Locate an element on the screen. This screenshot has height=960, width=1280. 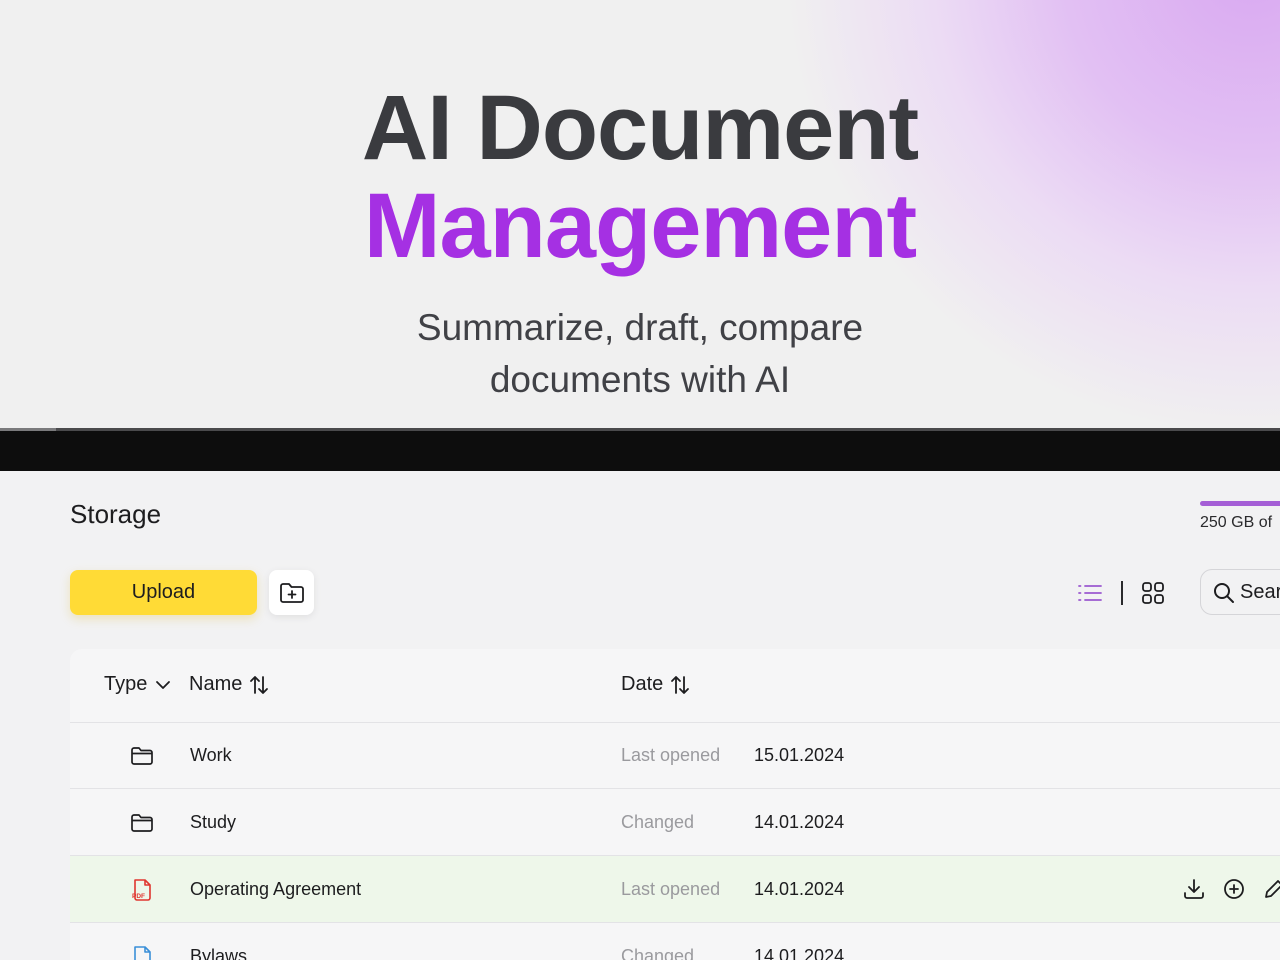
table-header: Type Name Date is located at coordinates (675, 686).